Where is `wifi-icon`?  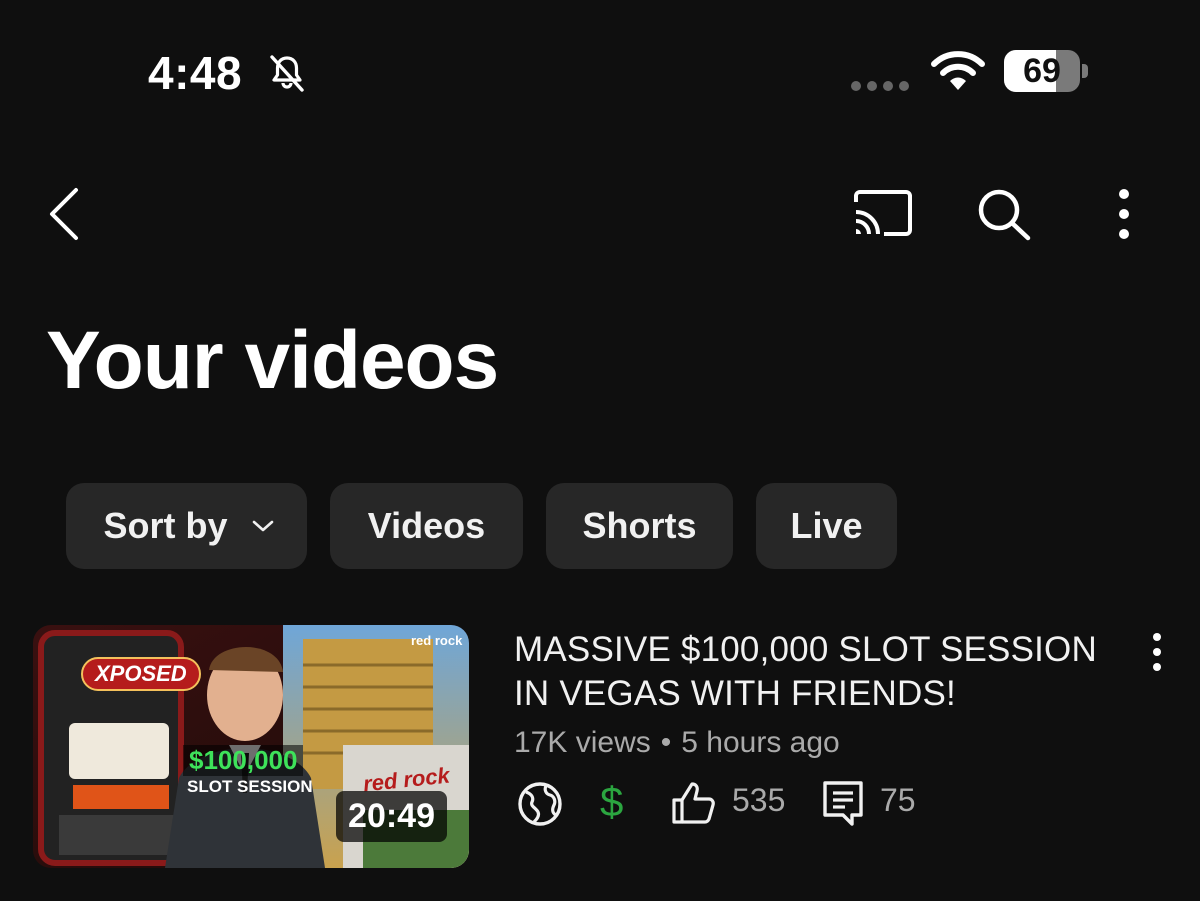 wifi-icon is located at coordinates (958, 70).